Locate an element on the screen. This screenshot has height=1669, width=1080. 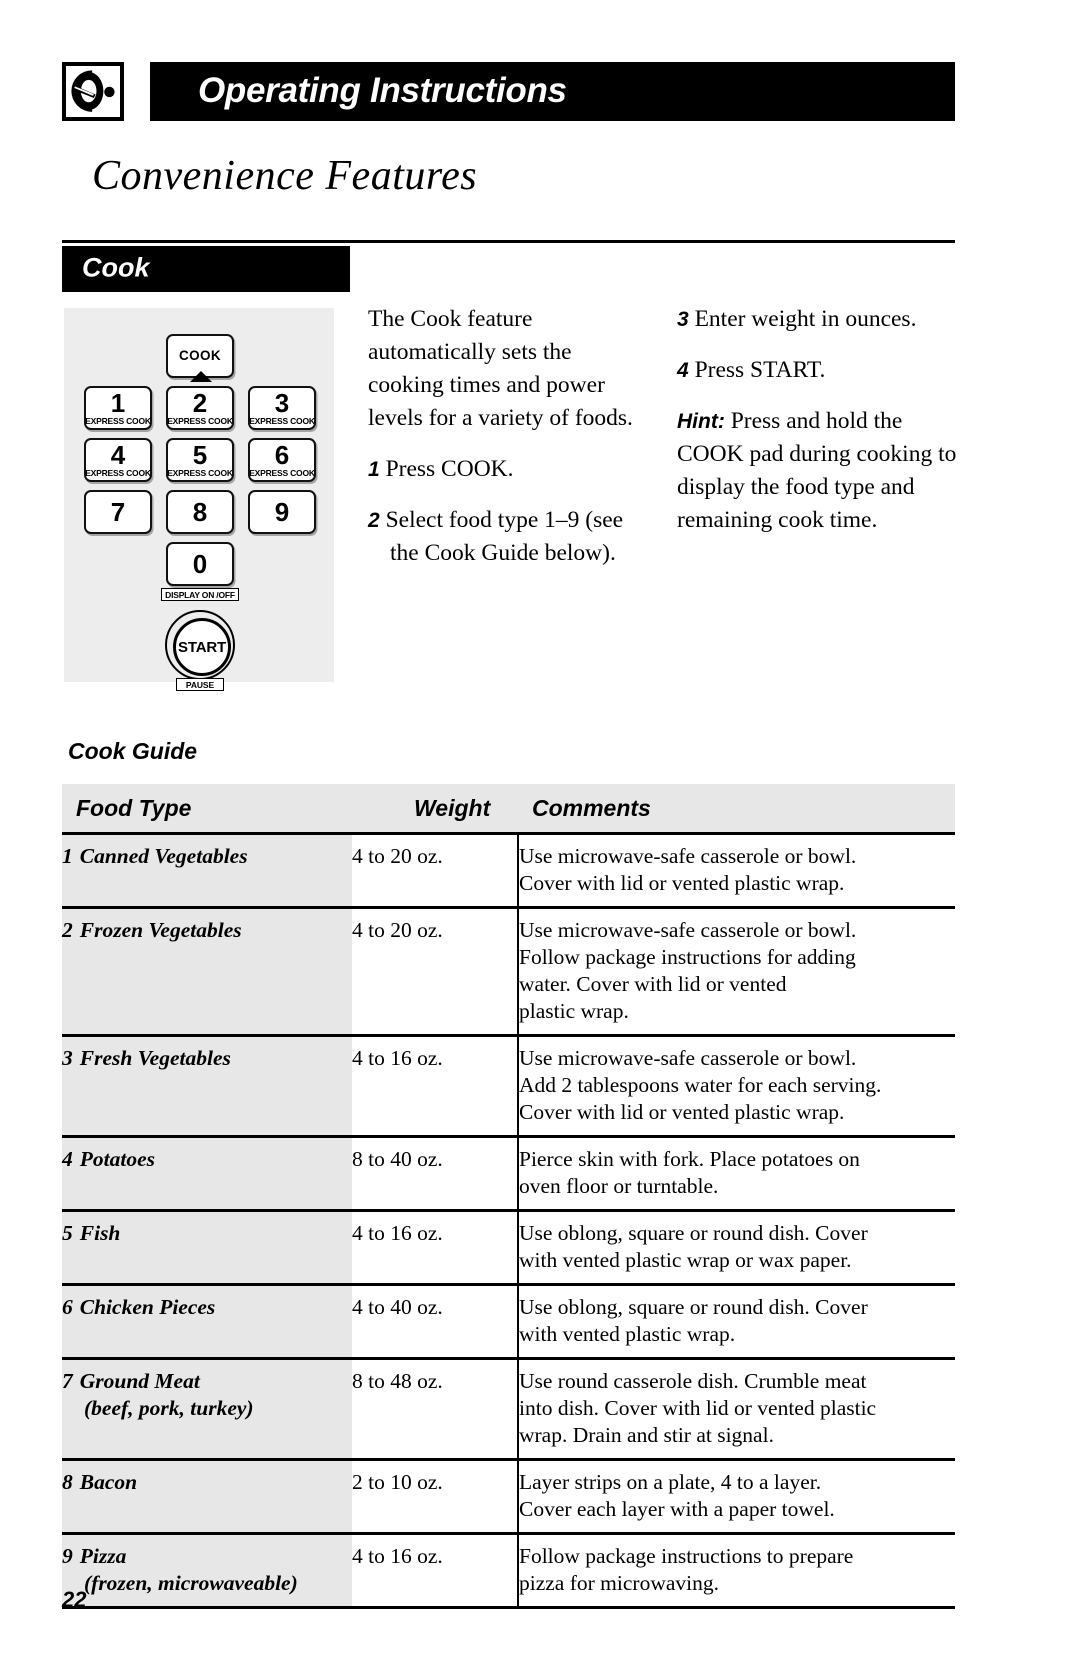
keypad-key-6: 6 EXPRESS COOK is located at coordinates (282, 460).